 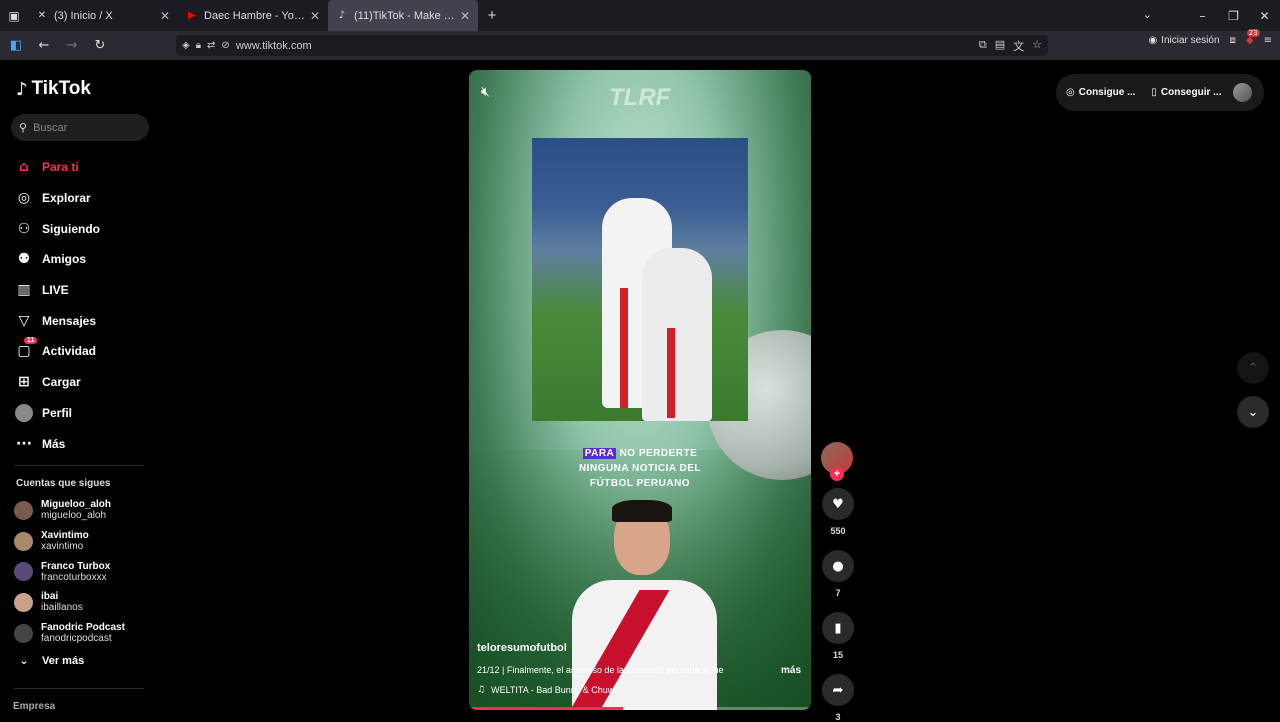 I want to click on previous-video-button: ⌃, so click(x=1253, y=368).